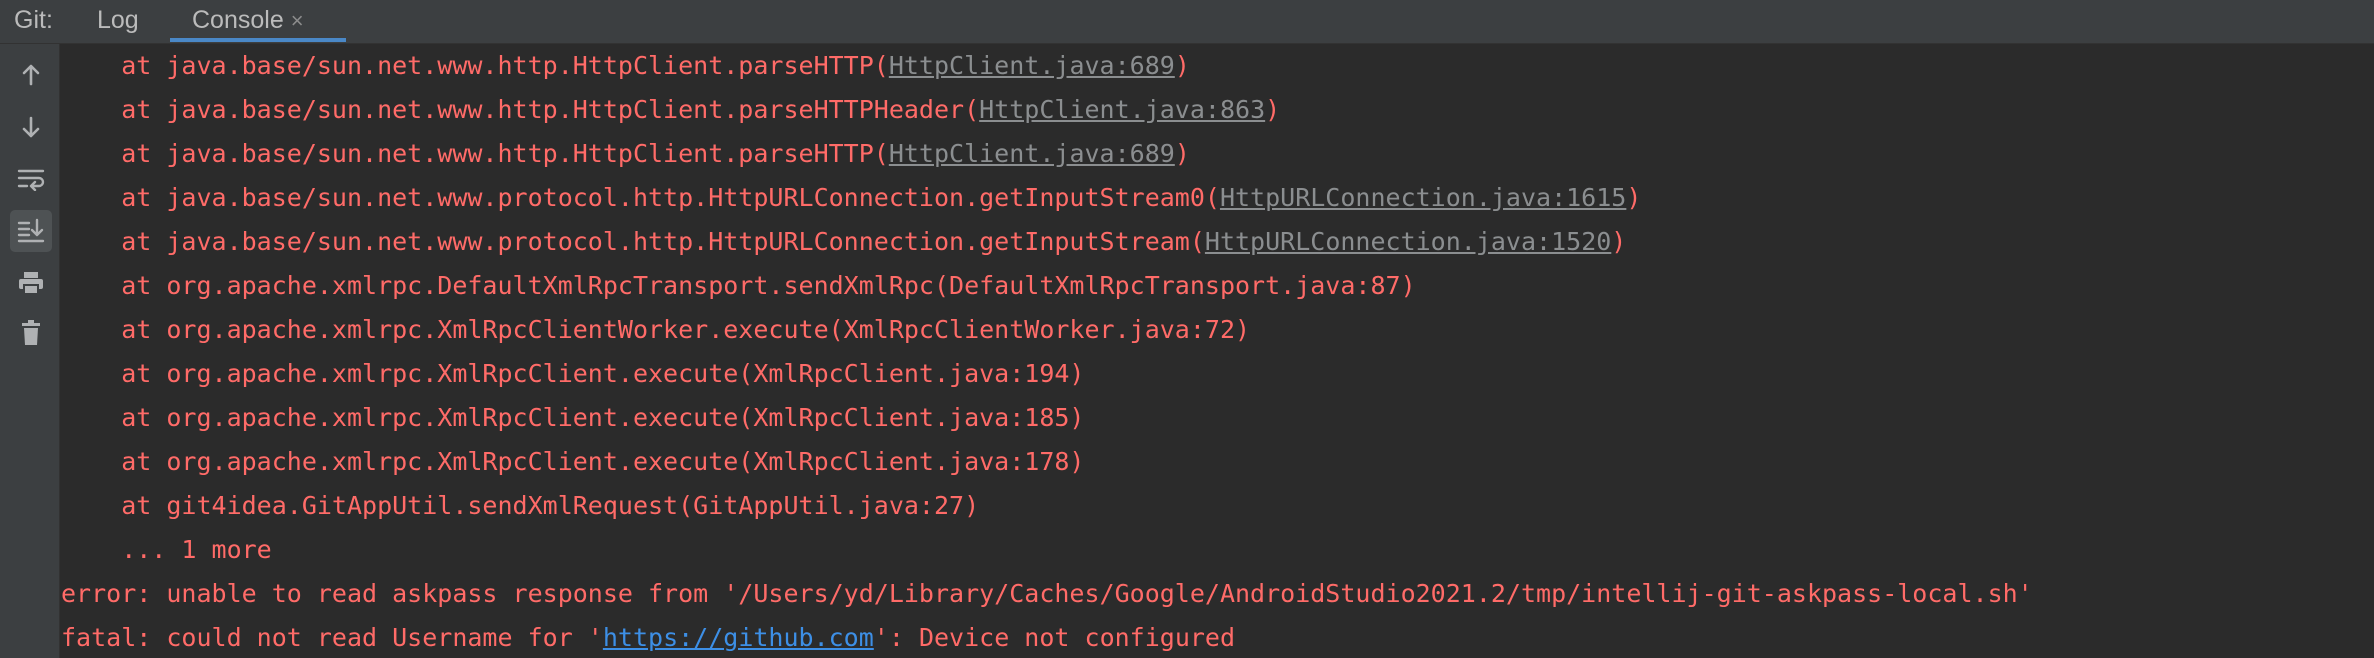  What do you see at coordinates (33, 20) in the screenshot?
I see `git-label: Git:` at bounding box center [33, 20].